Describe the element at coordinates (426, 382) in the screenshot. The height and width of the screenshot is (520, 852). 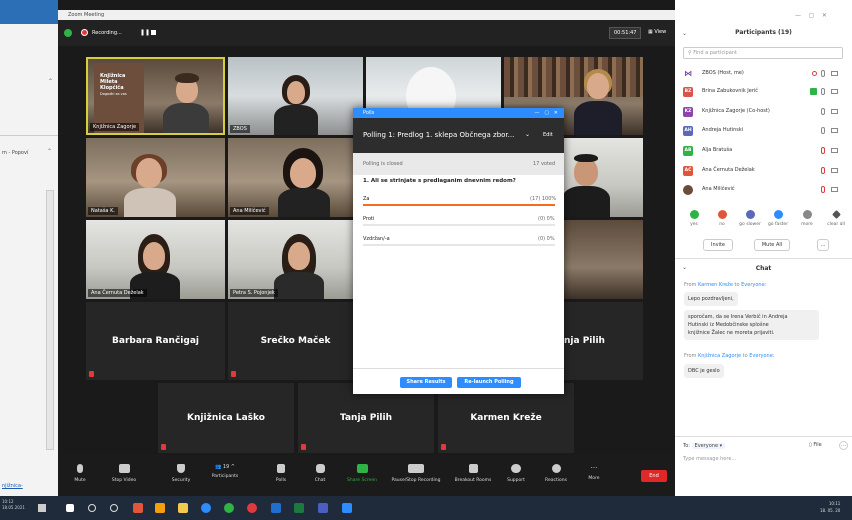
I see `share-results-button: Share Results` at that location.